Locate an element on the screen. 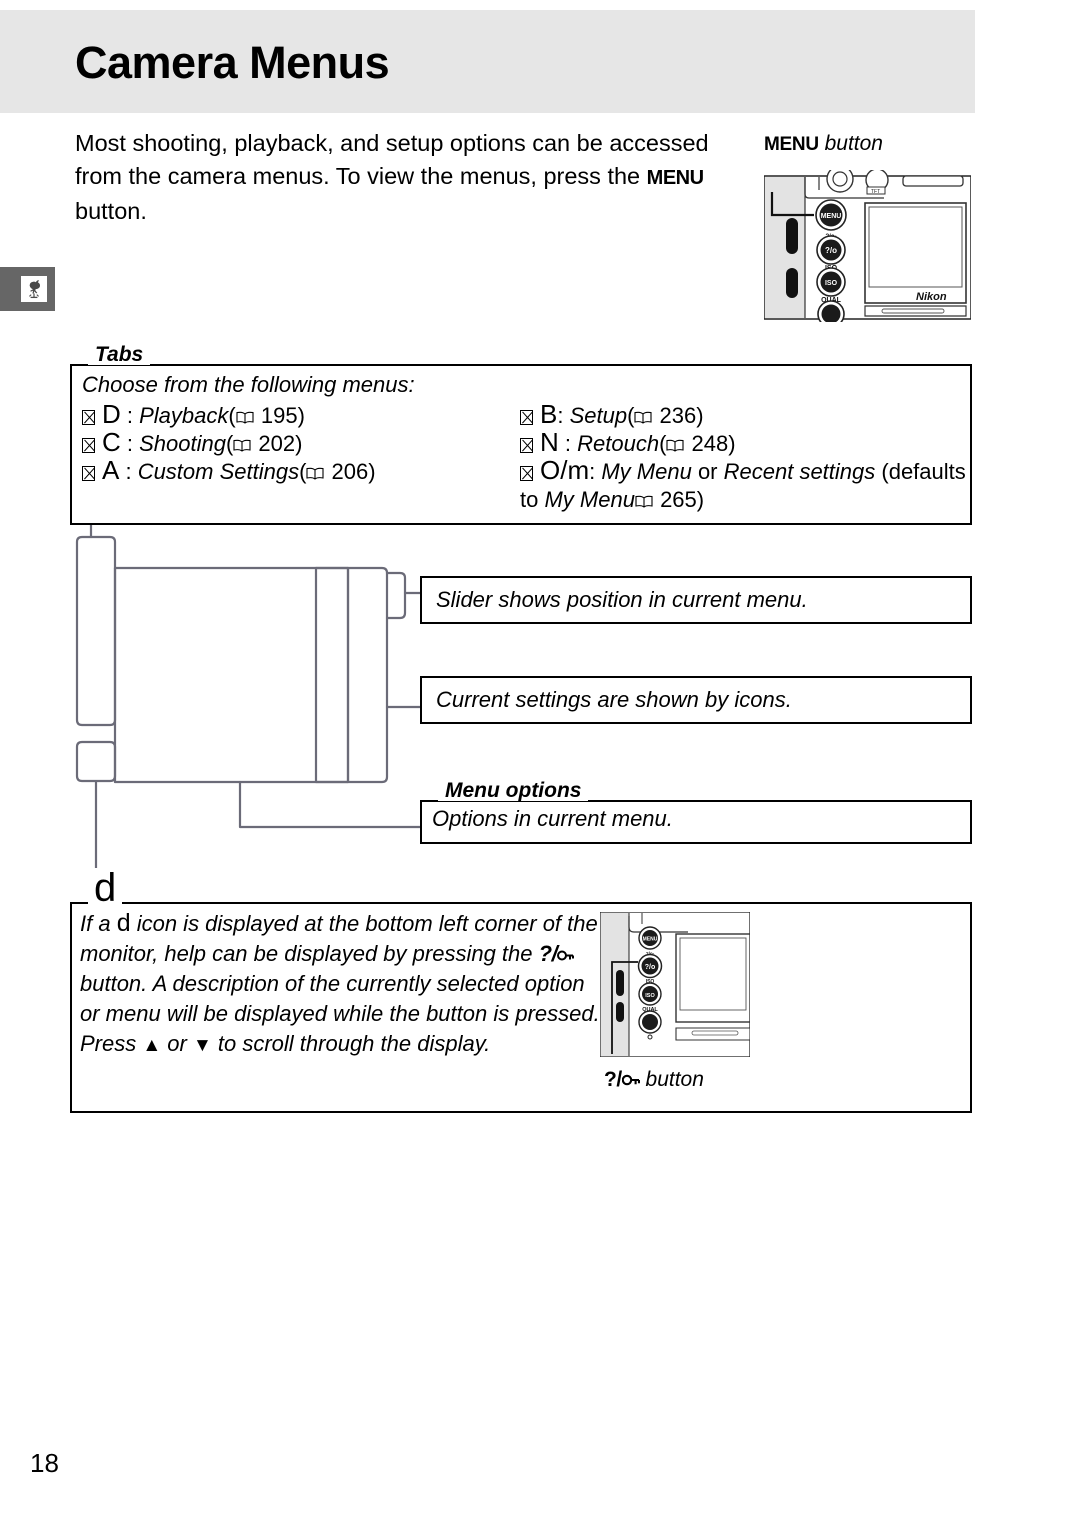 This screenshot has width=1080, height=1529. menu-options-rule is located at coordinates (782, 801).